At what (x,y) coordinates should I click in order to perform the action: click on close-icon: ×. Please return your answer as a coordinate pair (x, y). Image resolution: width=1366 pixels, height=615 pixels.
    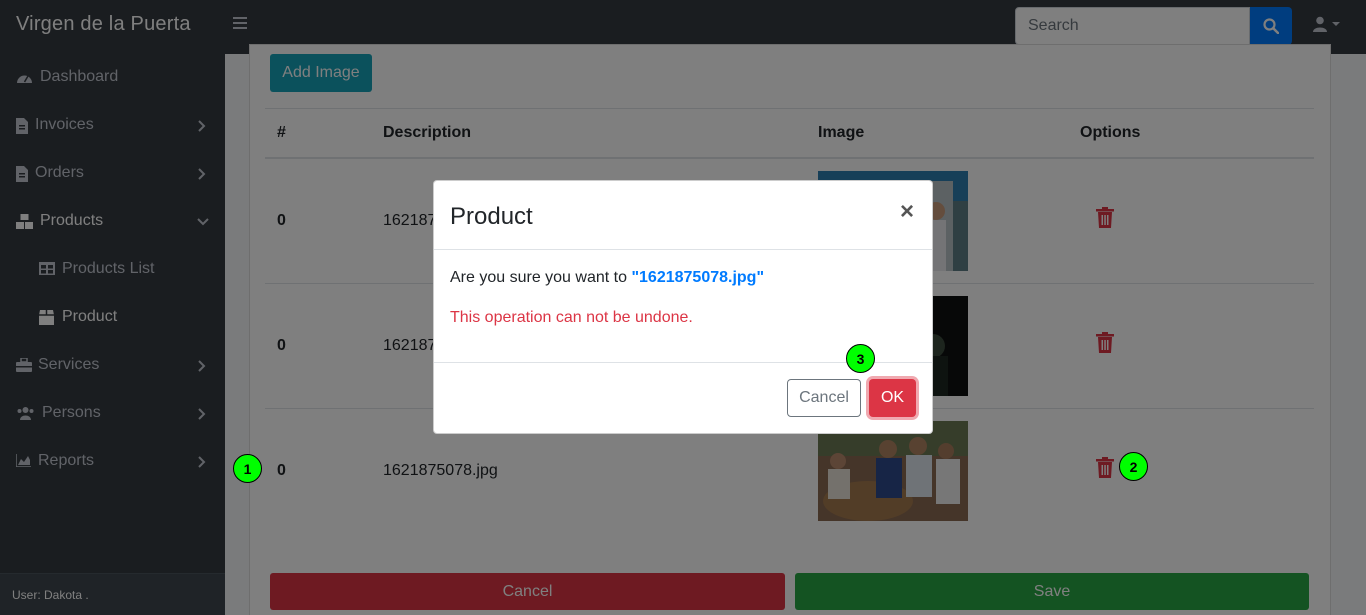
    Looking at the image, I should click on (907, 212).